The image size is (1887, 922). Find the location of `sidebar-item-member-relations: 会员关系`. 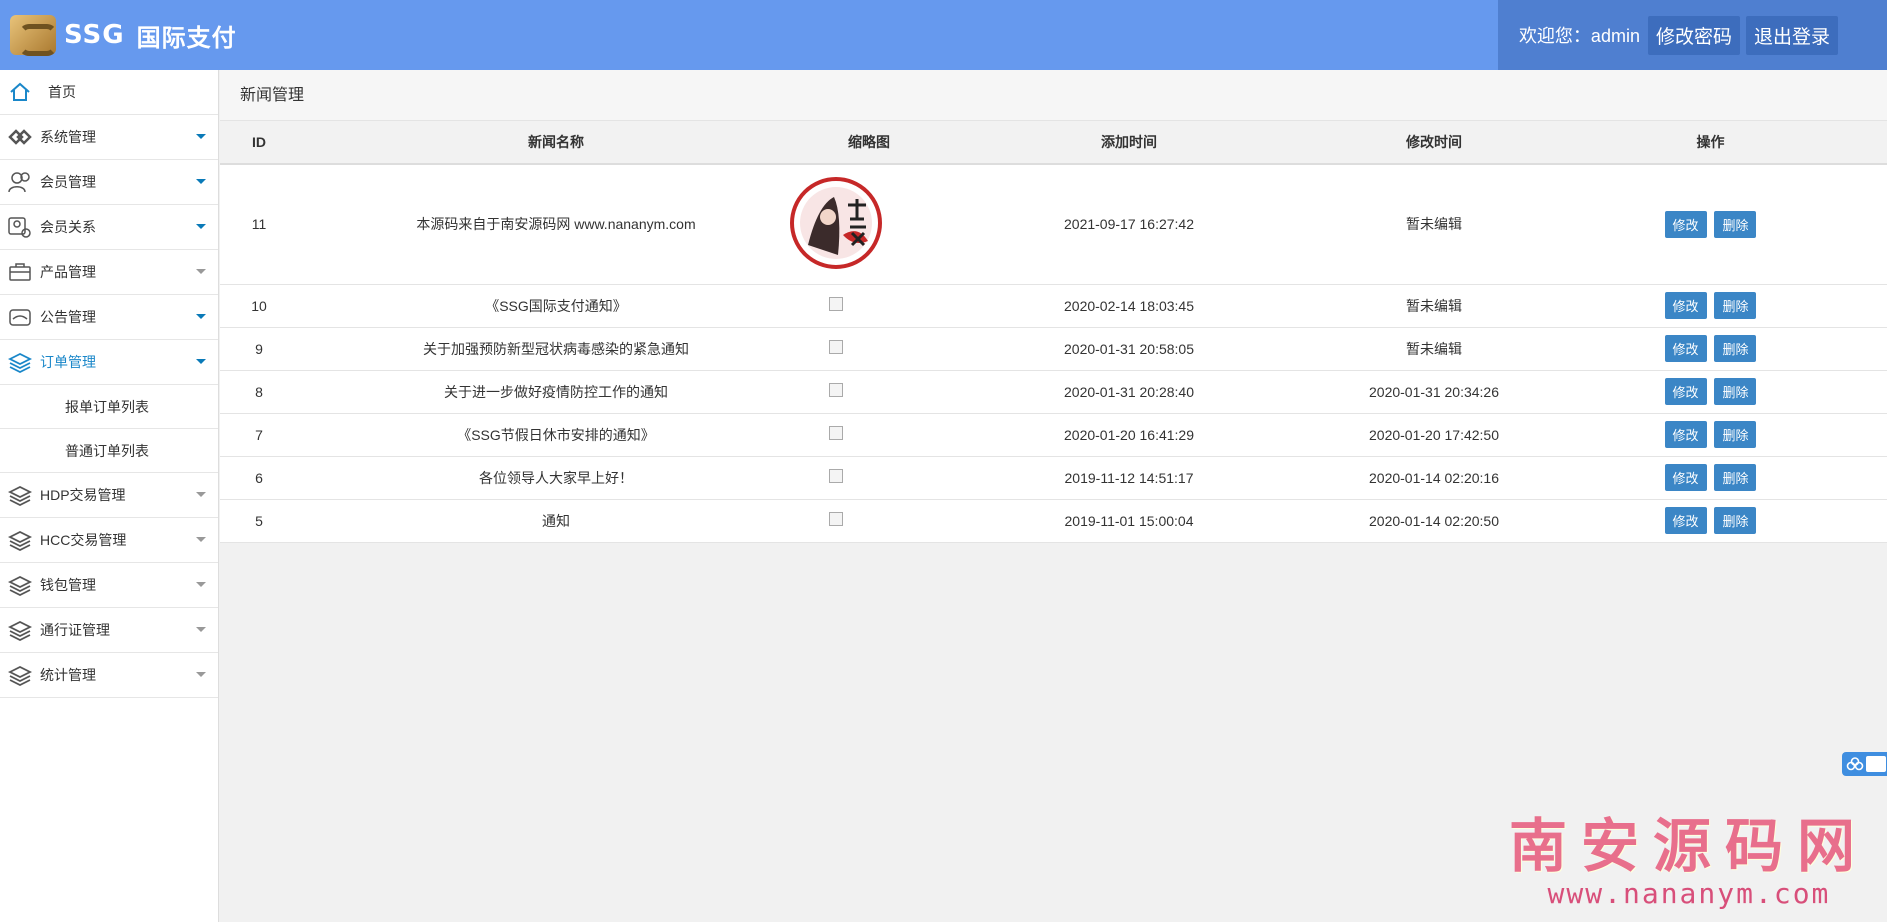

sidebar-item-member-relations: 会员关系 is located at coordinates (109, 227).